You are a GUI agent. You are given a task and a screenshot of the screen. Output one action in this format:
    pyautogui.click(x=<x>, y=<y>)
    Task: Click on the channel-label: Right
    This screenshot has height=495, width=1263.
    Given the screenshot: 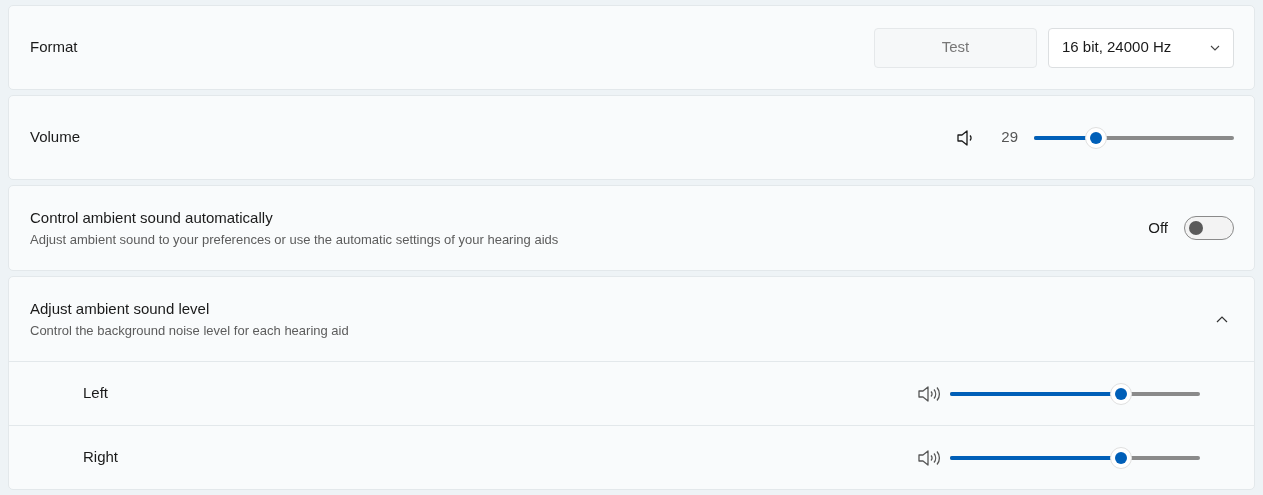 What is the action you would take?
    pyautogui.click(x=101, y=457)
    